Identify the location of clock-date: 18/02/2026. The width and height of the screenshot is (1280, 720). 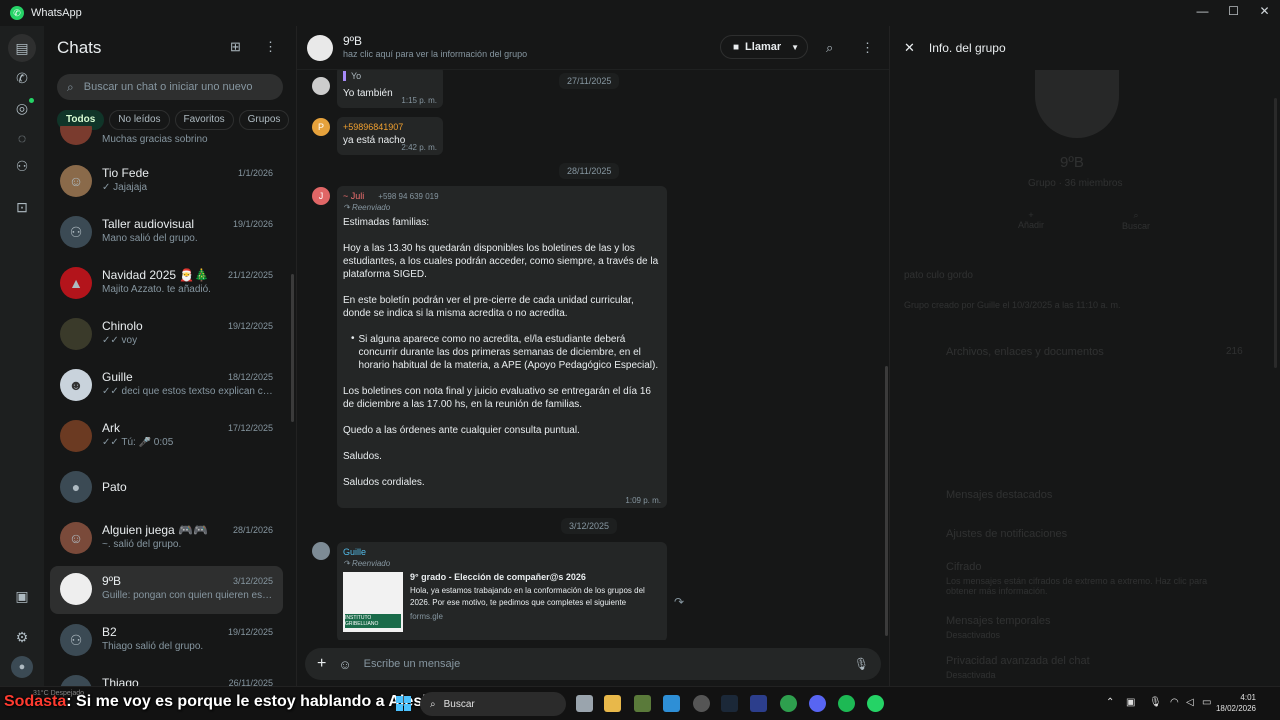
(1235, 708).